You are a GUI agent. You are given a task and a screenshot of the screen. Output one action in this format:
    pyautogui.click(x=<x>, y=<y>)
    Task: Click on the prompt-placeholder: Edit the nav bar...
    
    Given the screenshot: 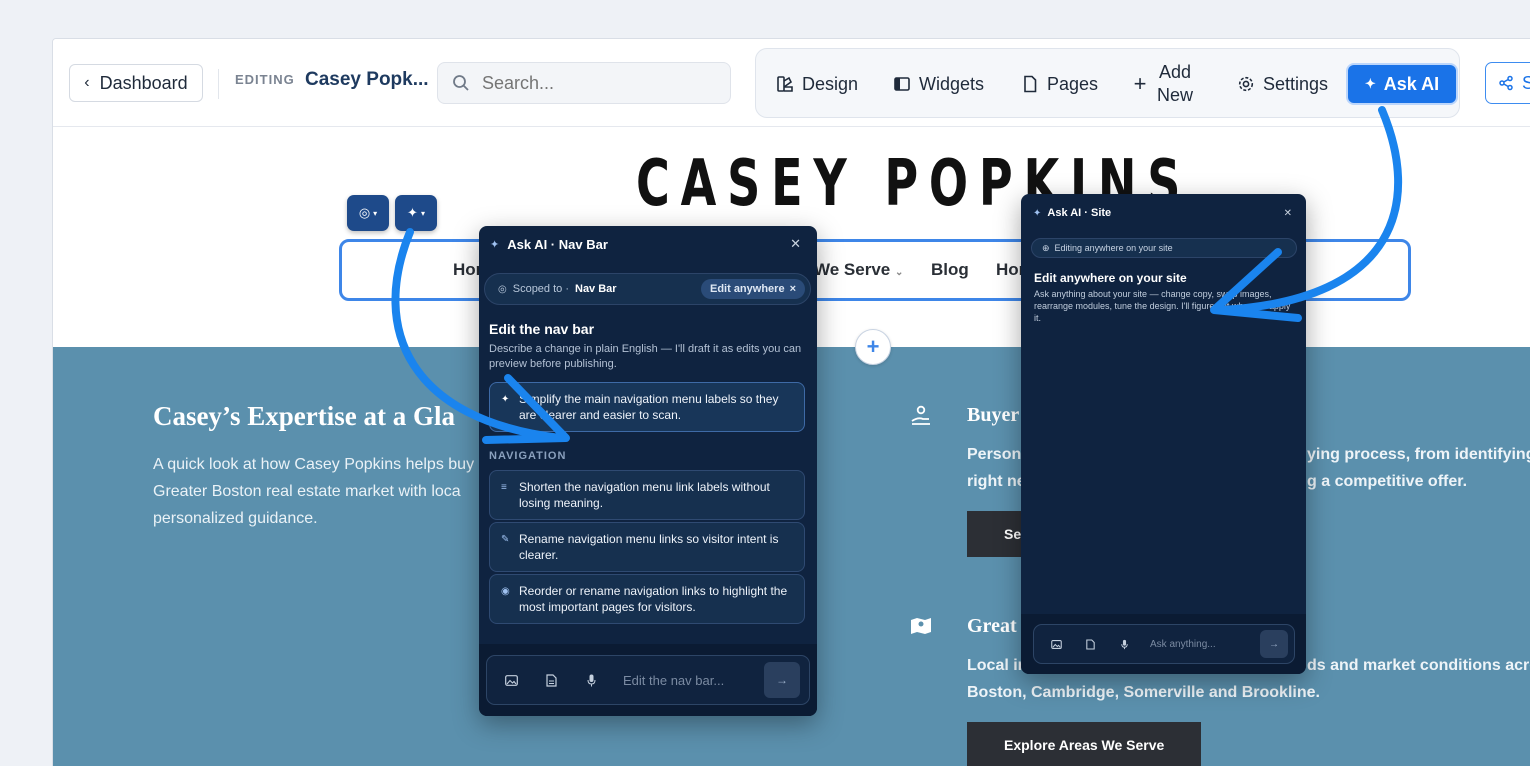 What is the action you would take?
    pyautogui.click(x=674, y=680)
    